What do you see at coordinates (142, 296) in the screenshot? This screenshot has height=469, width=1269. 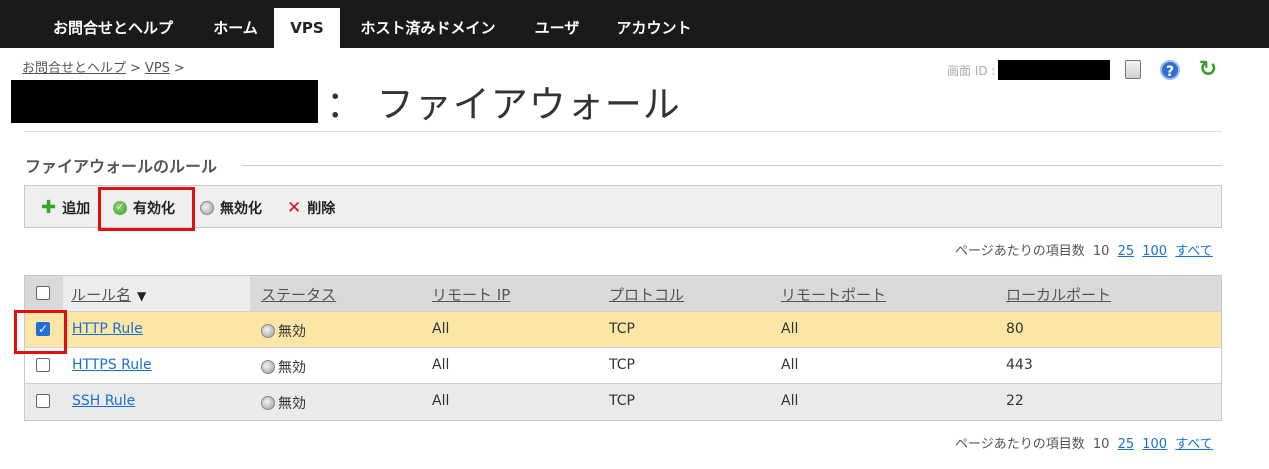 I see `chevron-down-icon: ▼` at bounding box center [142, 296].